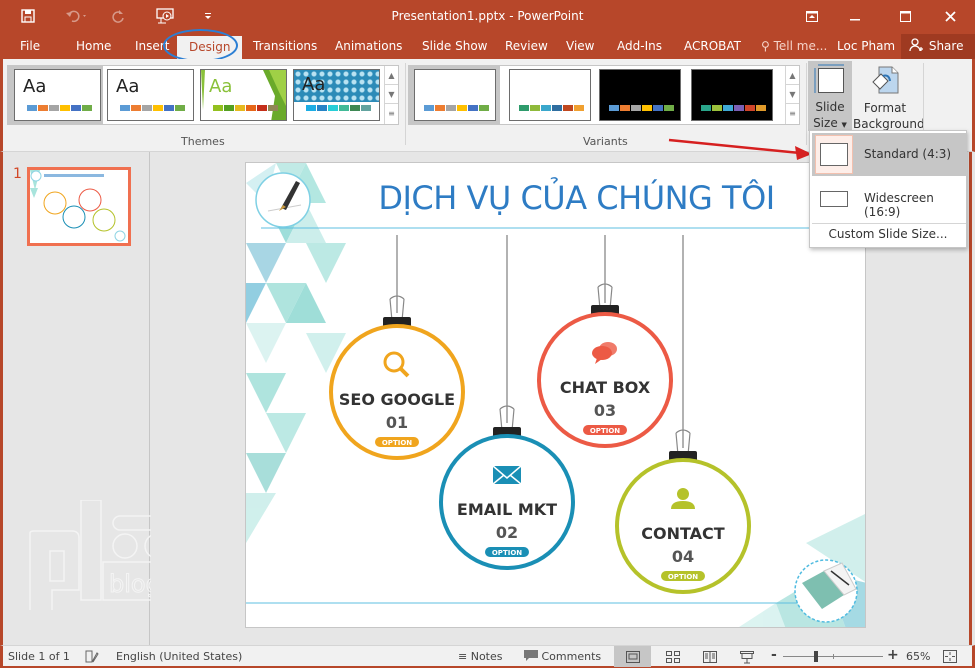  What do you see at coordinates (93, 46) in the screenshot?
I see `tab-home: Home` at bounding box center [93, 46].